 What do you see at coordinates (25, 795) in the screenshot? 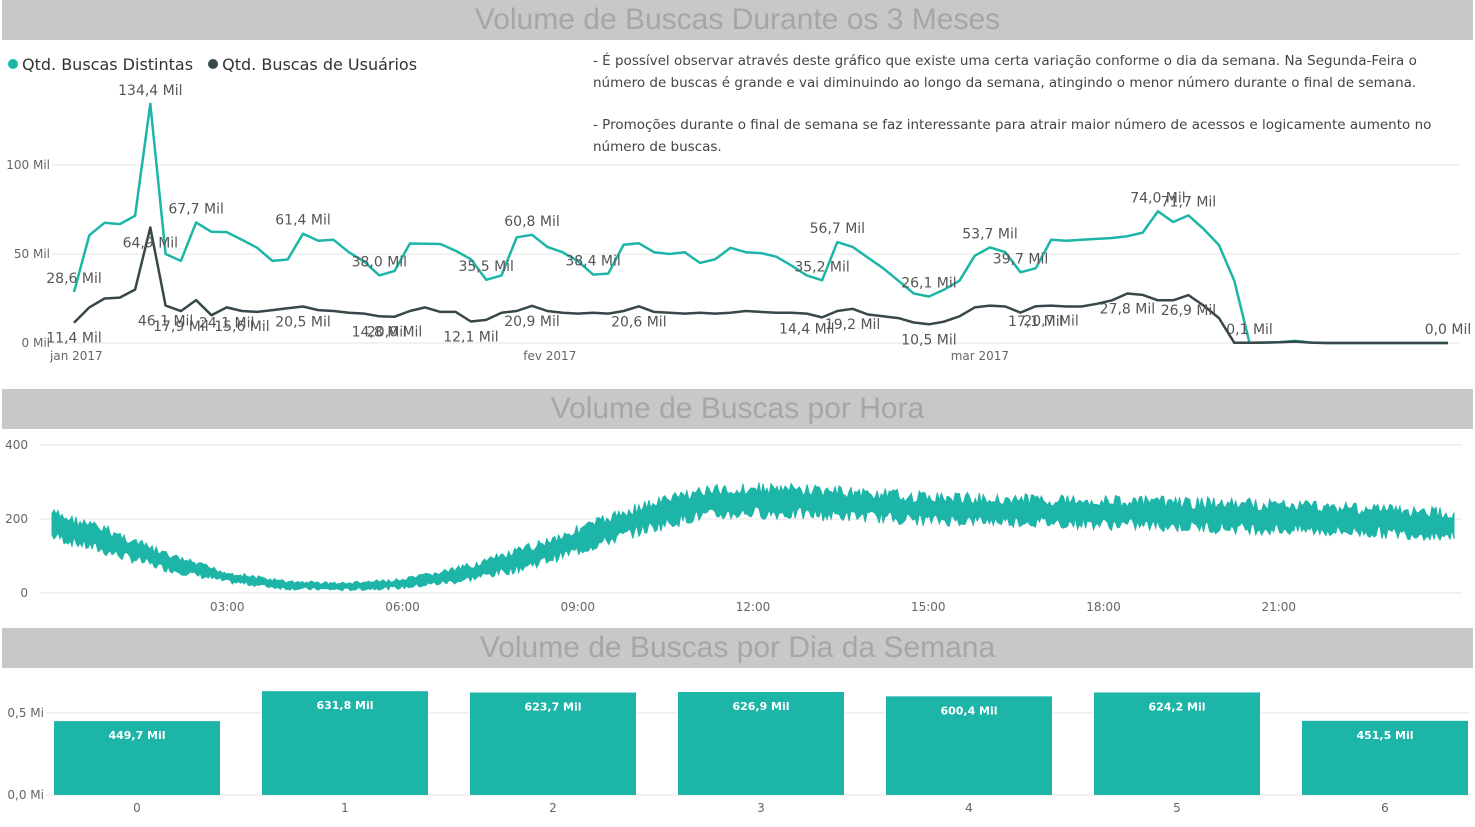
I see `y-tick-label-w-0: 0,0 Mi` at bounding box center [25, 795].